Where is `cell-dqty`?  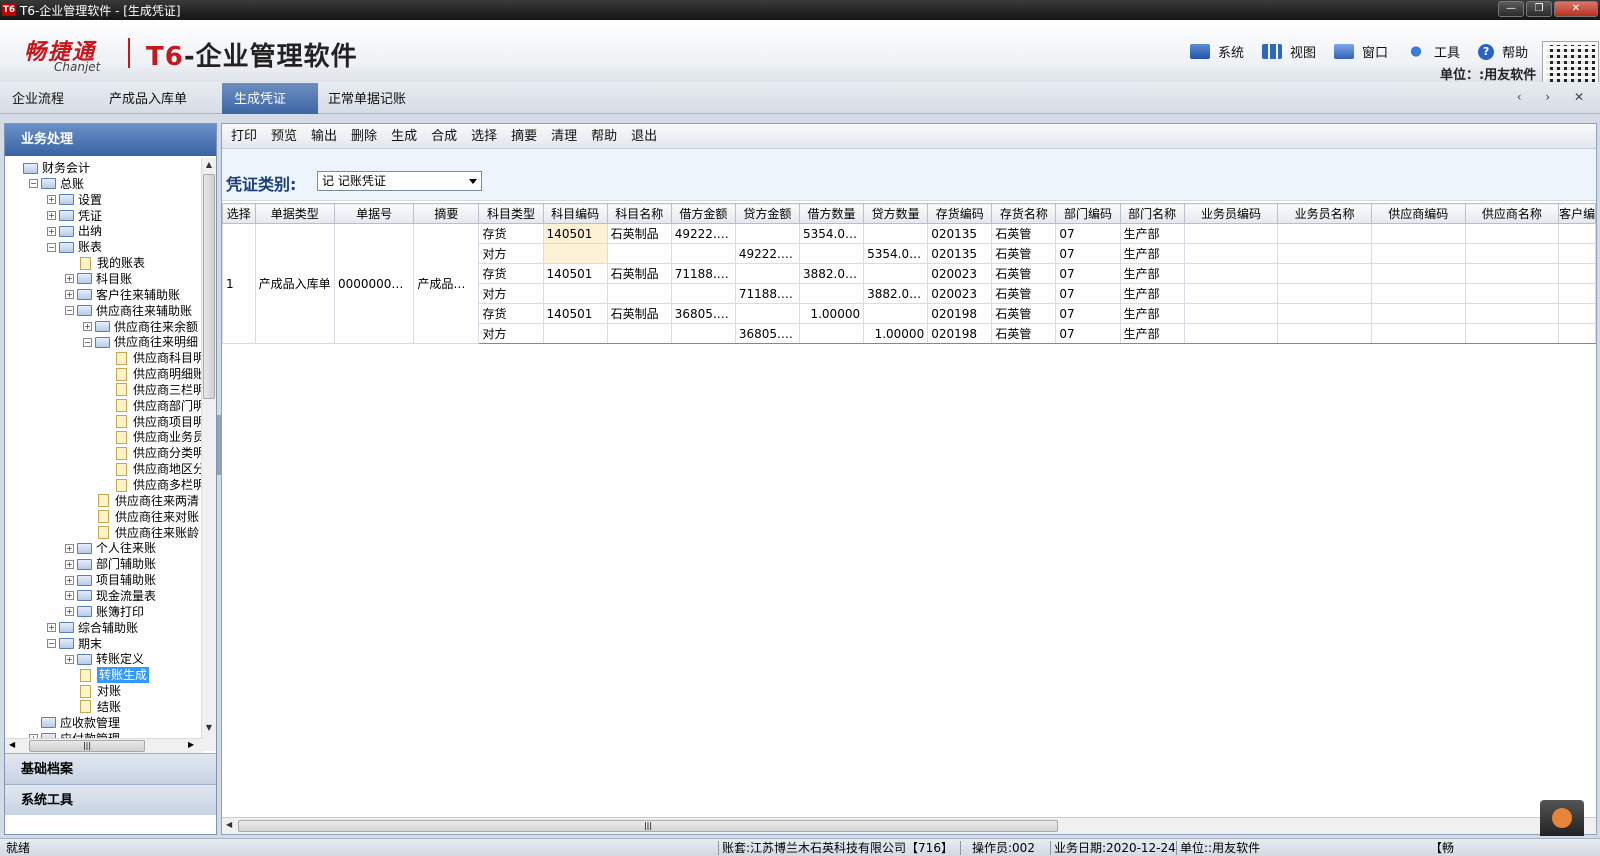
cell-dqty is located at coordinates (831, 333).